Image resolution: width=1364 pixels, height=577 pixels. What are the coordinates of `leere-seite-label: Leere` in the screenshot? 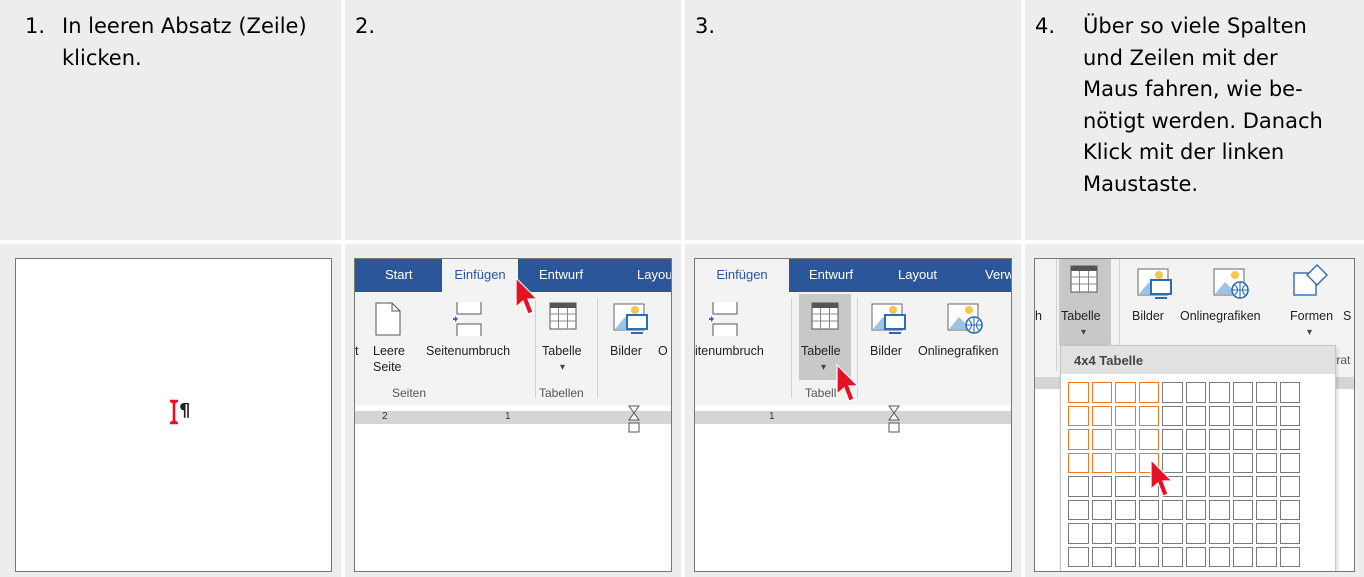 It's located at (389, 351).